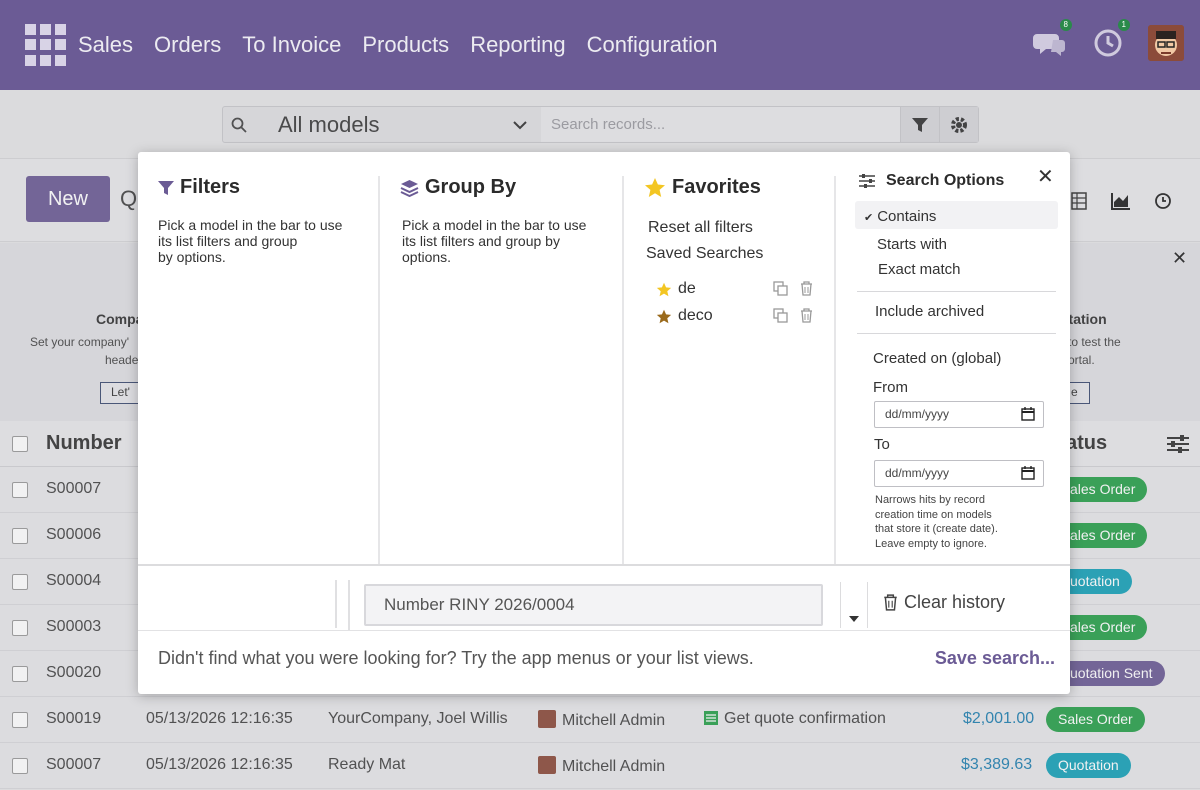  Describe the element at coordinates (959, 414) in the screenshot. I see `from-date-field: dd/mm/yyyy` at that location.